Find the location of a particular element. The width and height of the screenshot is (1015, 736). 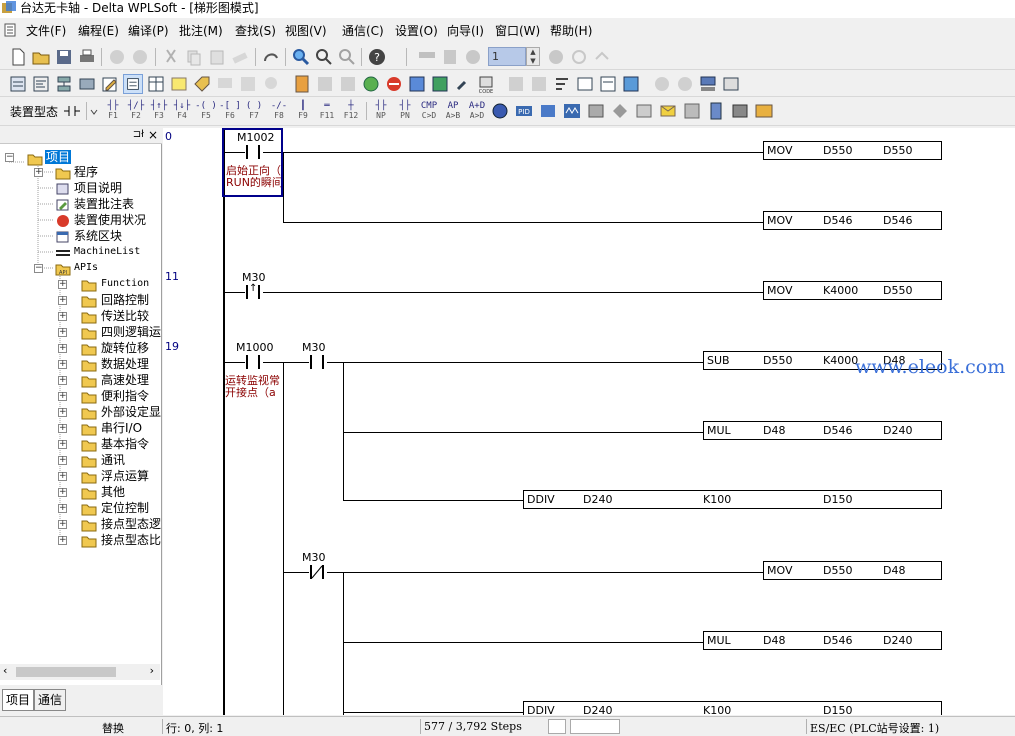

f4-button: ┤↓├ F4 is located at coordinates (182, 111).